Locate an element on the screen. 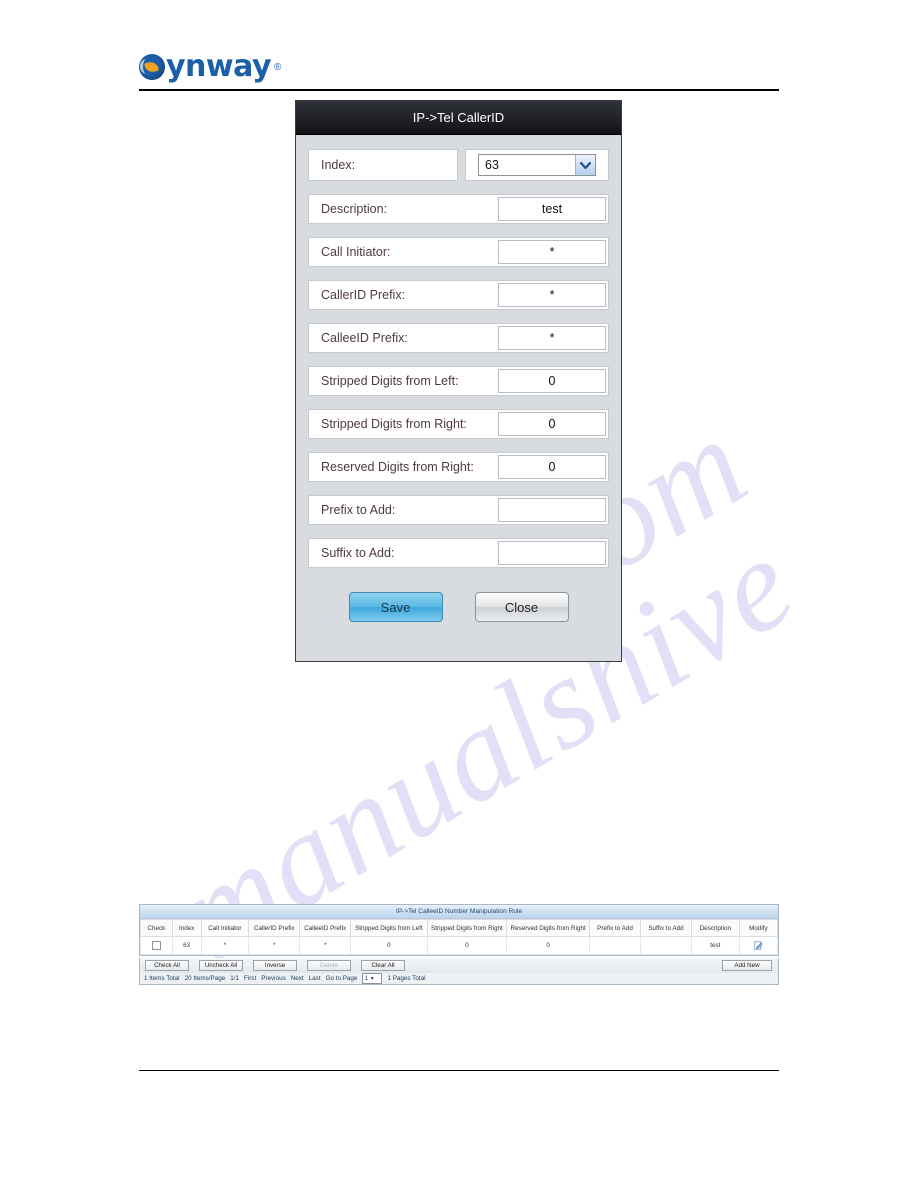 This screenshot has width=918, height=1188. form-row-stripped-left: Stripped Digits from Left: 0 is located at coordinates (458, 381).